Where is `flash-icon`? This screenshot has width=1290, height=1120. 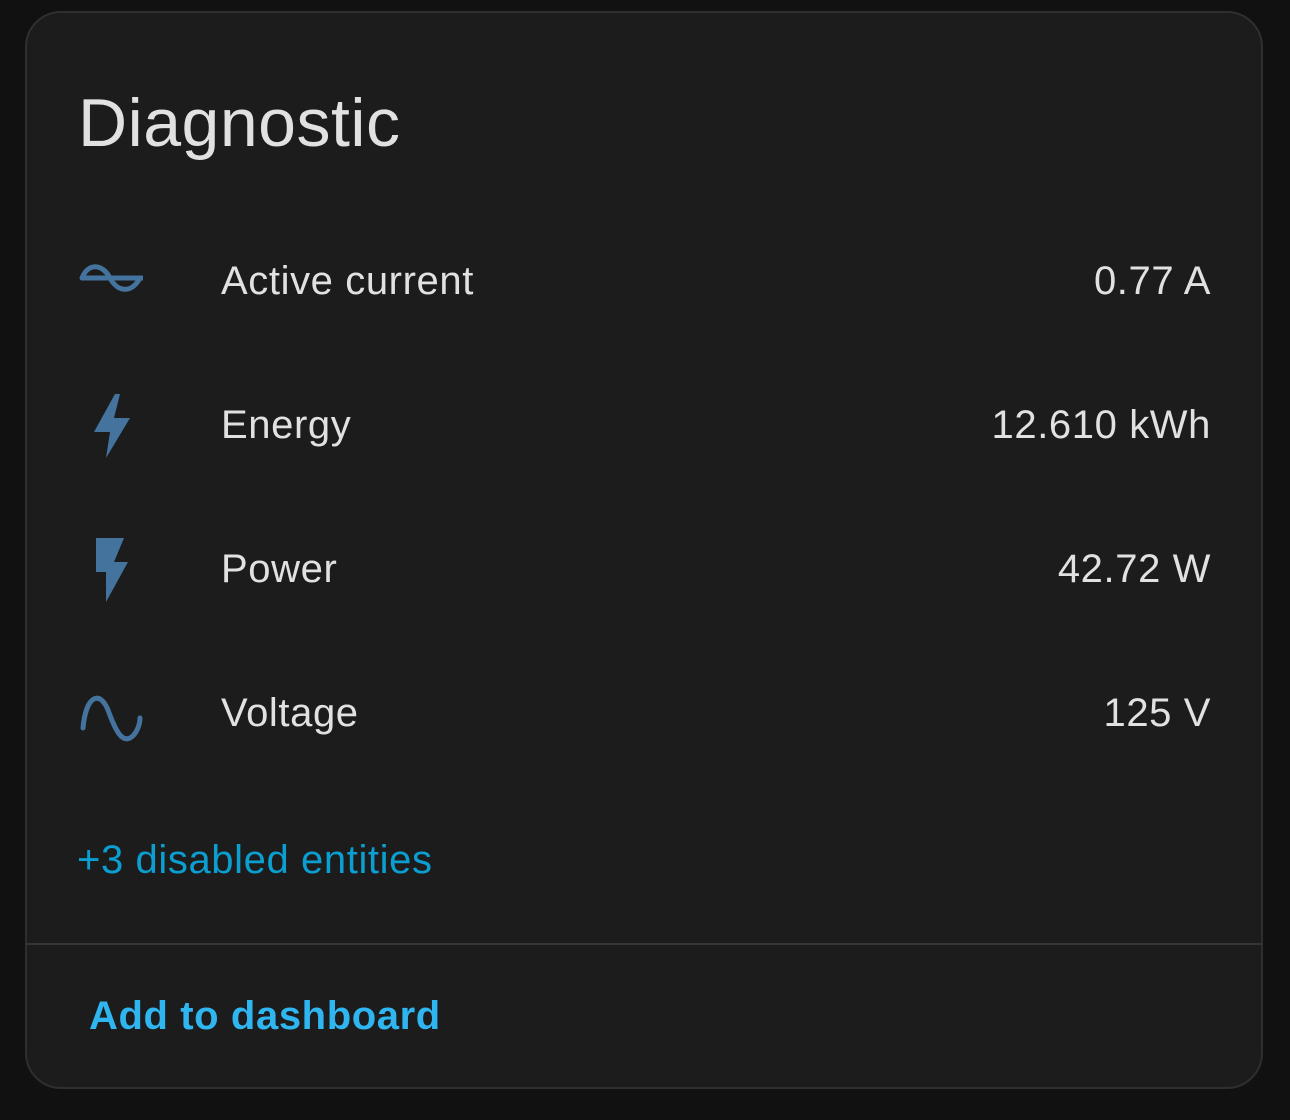
flash-icon is located at coordinates (112, 570).